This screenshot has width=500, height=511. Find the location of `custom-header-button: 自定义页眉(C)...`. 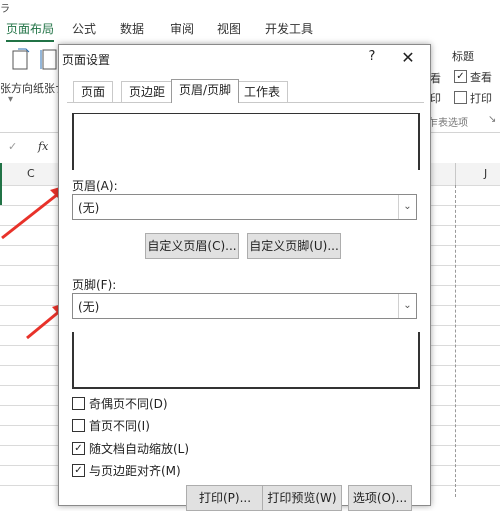

custom-header-button: 自定义页眉(C)... is located at coordinates (192, 246).